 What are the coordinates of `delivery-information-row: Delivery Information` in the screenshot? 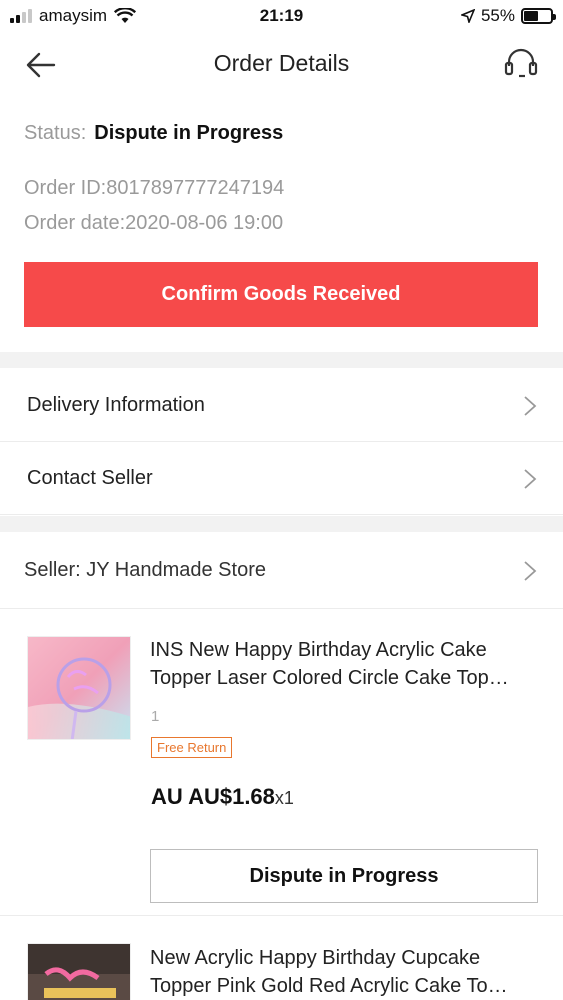 It's located at (281, 406).